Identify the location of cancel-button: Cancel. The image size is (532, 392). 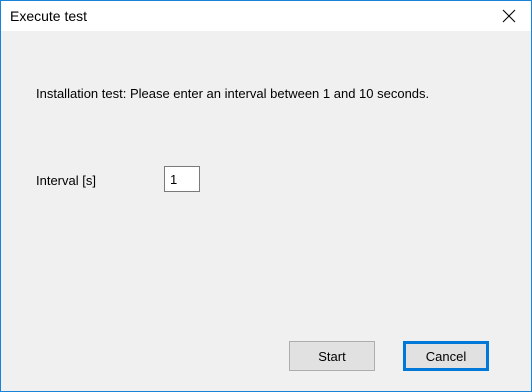
(446, 356).